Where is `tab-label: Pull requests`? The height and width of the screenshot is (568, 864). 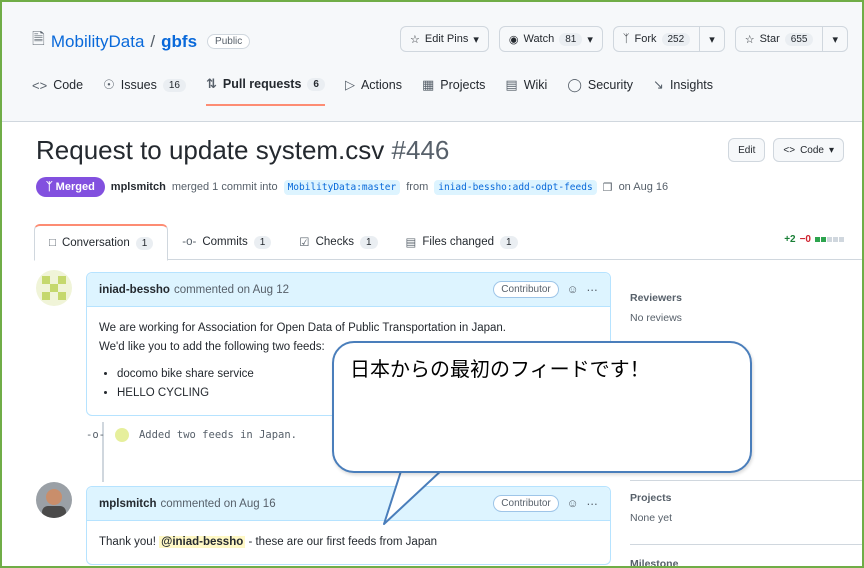
tab-label: Pull requests is located at coordinates (262, 84).